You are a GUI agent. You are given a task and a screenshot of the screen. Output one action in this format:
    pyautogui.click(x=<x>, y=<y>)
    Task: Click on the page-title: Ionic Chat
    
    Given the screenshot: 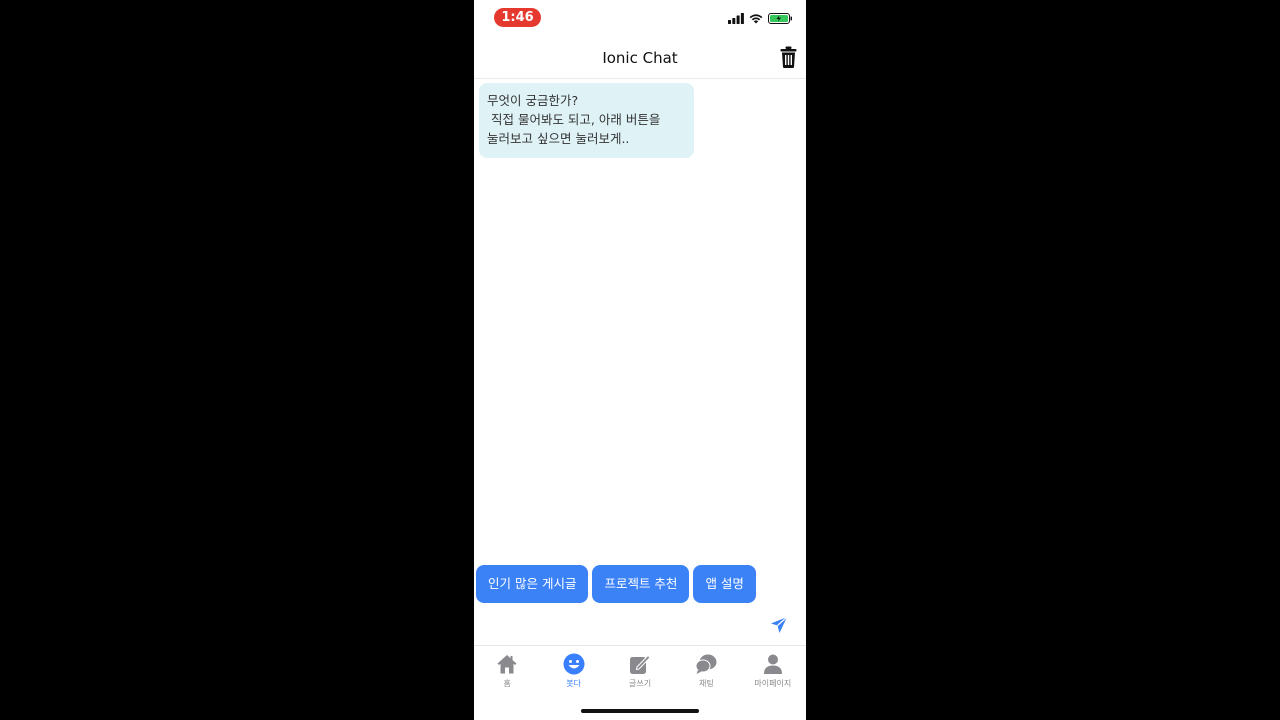 What is the action you would take?
    pyautogui.click(x=640, y=58)
    